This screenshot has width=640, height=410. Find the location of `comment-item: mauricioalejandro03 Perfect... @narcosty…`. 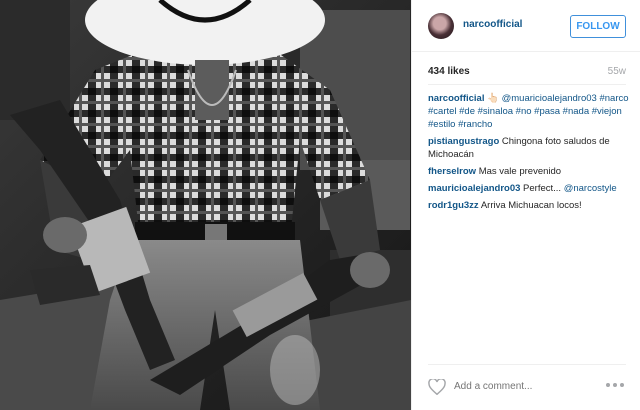

comment-item: mauricioalejandro03 Perfect... @narcosty… is located at coordinates (529, 188).